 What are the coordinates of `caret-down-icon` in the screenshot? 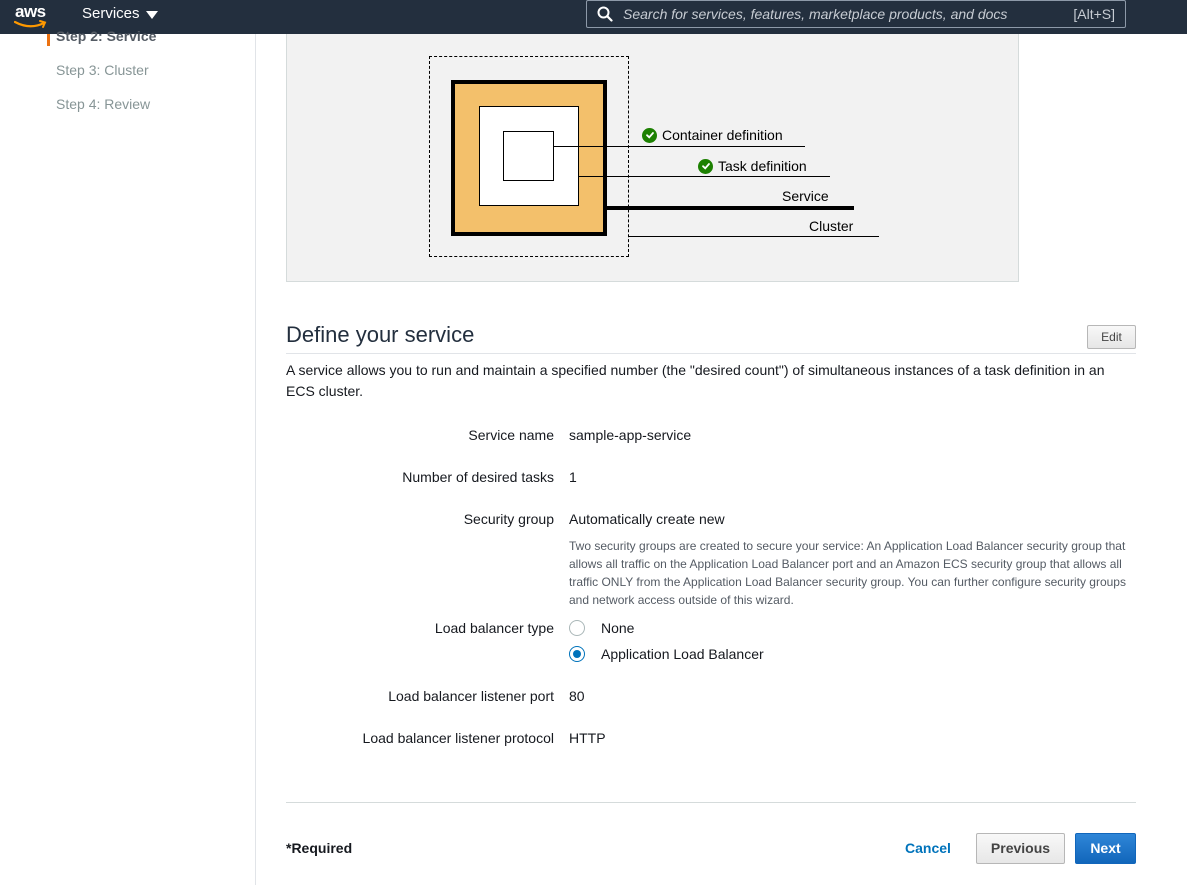 It's located at (151, 14).